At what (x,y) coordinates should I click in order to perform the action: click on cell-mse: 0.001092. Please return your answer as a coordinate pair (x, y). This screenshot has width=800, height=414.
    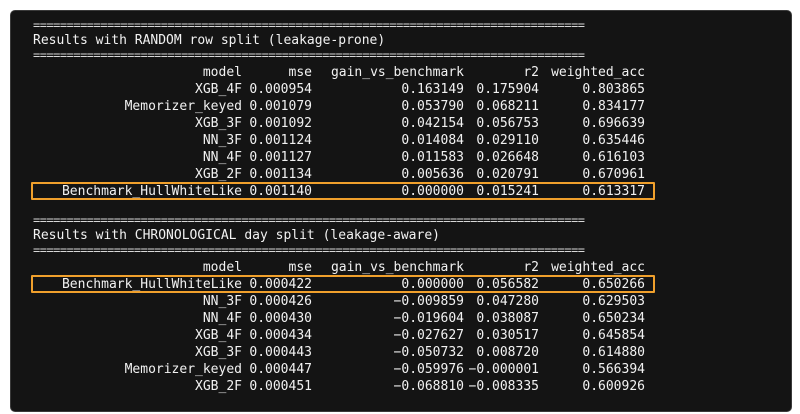
    Looking at the image, I should click on (280, 123).